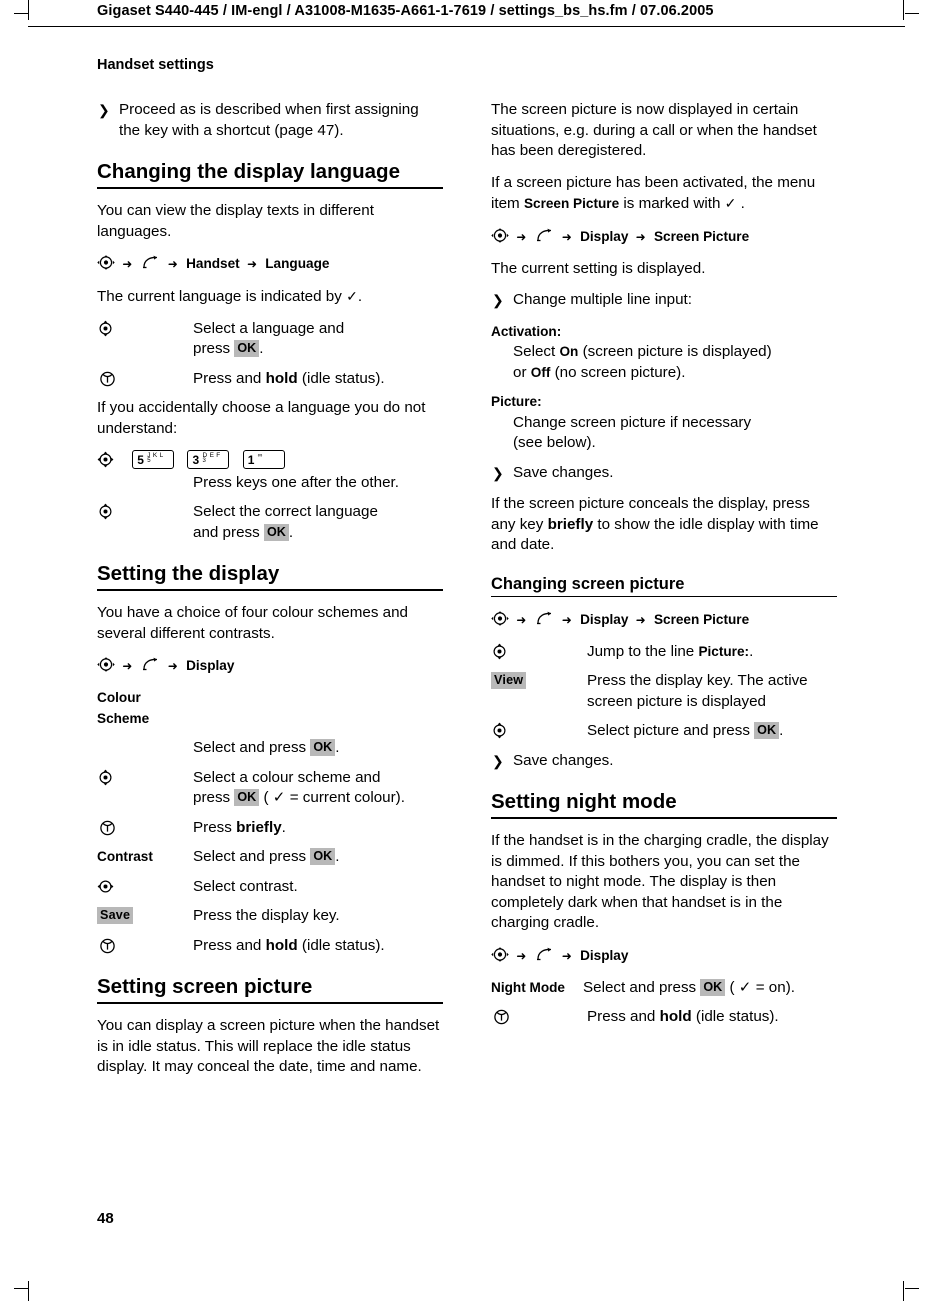 This screenshot has width=933, height=1301. Describe the element at coordinates (204, 461) in the screenshot. I see `key-sublabel: 3` at that location.